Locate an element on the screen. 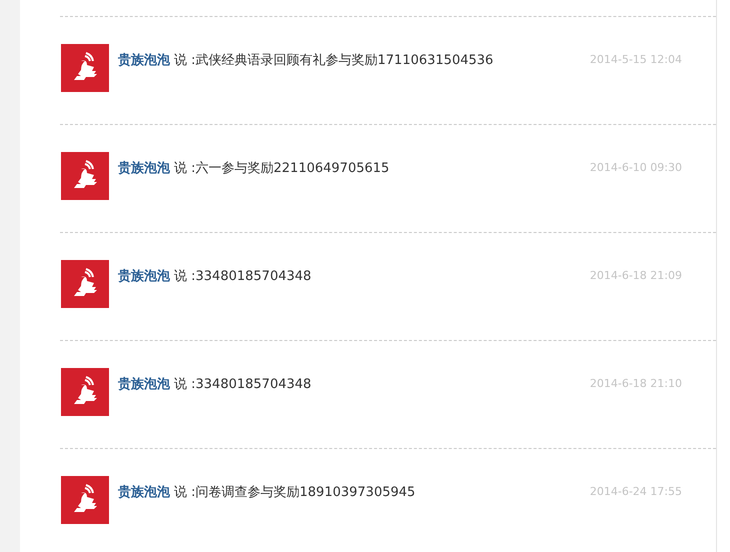 This screenshot has width=730, height=552. timestamp: 2014-6-24 17:55 is located at coordinates (636, 491).